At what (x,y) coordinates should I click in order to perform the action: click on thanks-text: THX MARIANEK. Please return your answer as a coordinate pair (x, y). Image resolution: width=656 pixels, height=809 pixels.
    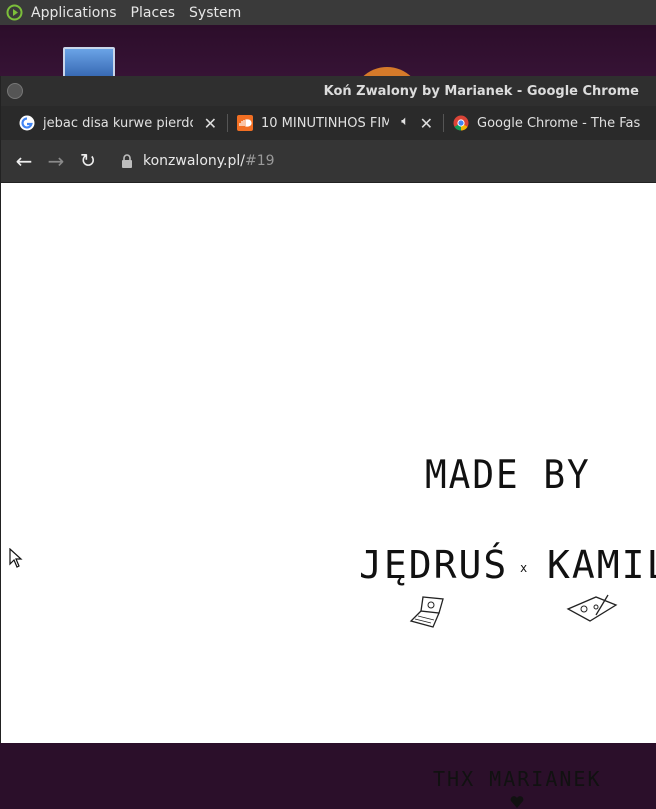
    Looking at the image, I should click on (517, 779).